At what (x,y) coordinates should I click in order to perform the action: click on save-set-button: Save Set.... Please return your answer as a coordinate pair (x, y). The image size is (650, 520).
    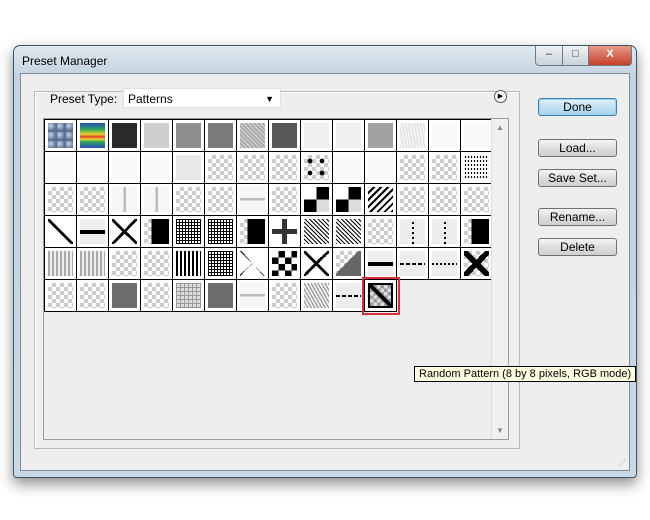
    Looking at the image, I should click on (577, 178).